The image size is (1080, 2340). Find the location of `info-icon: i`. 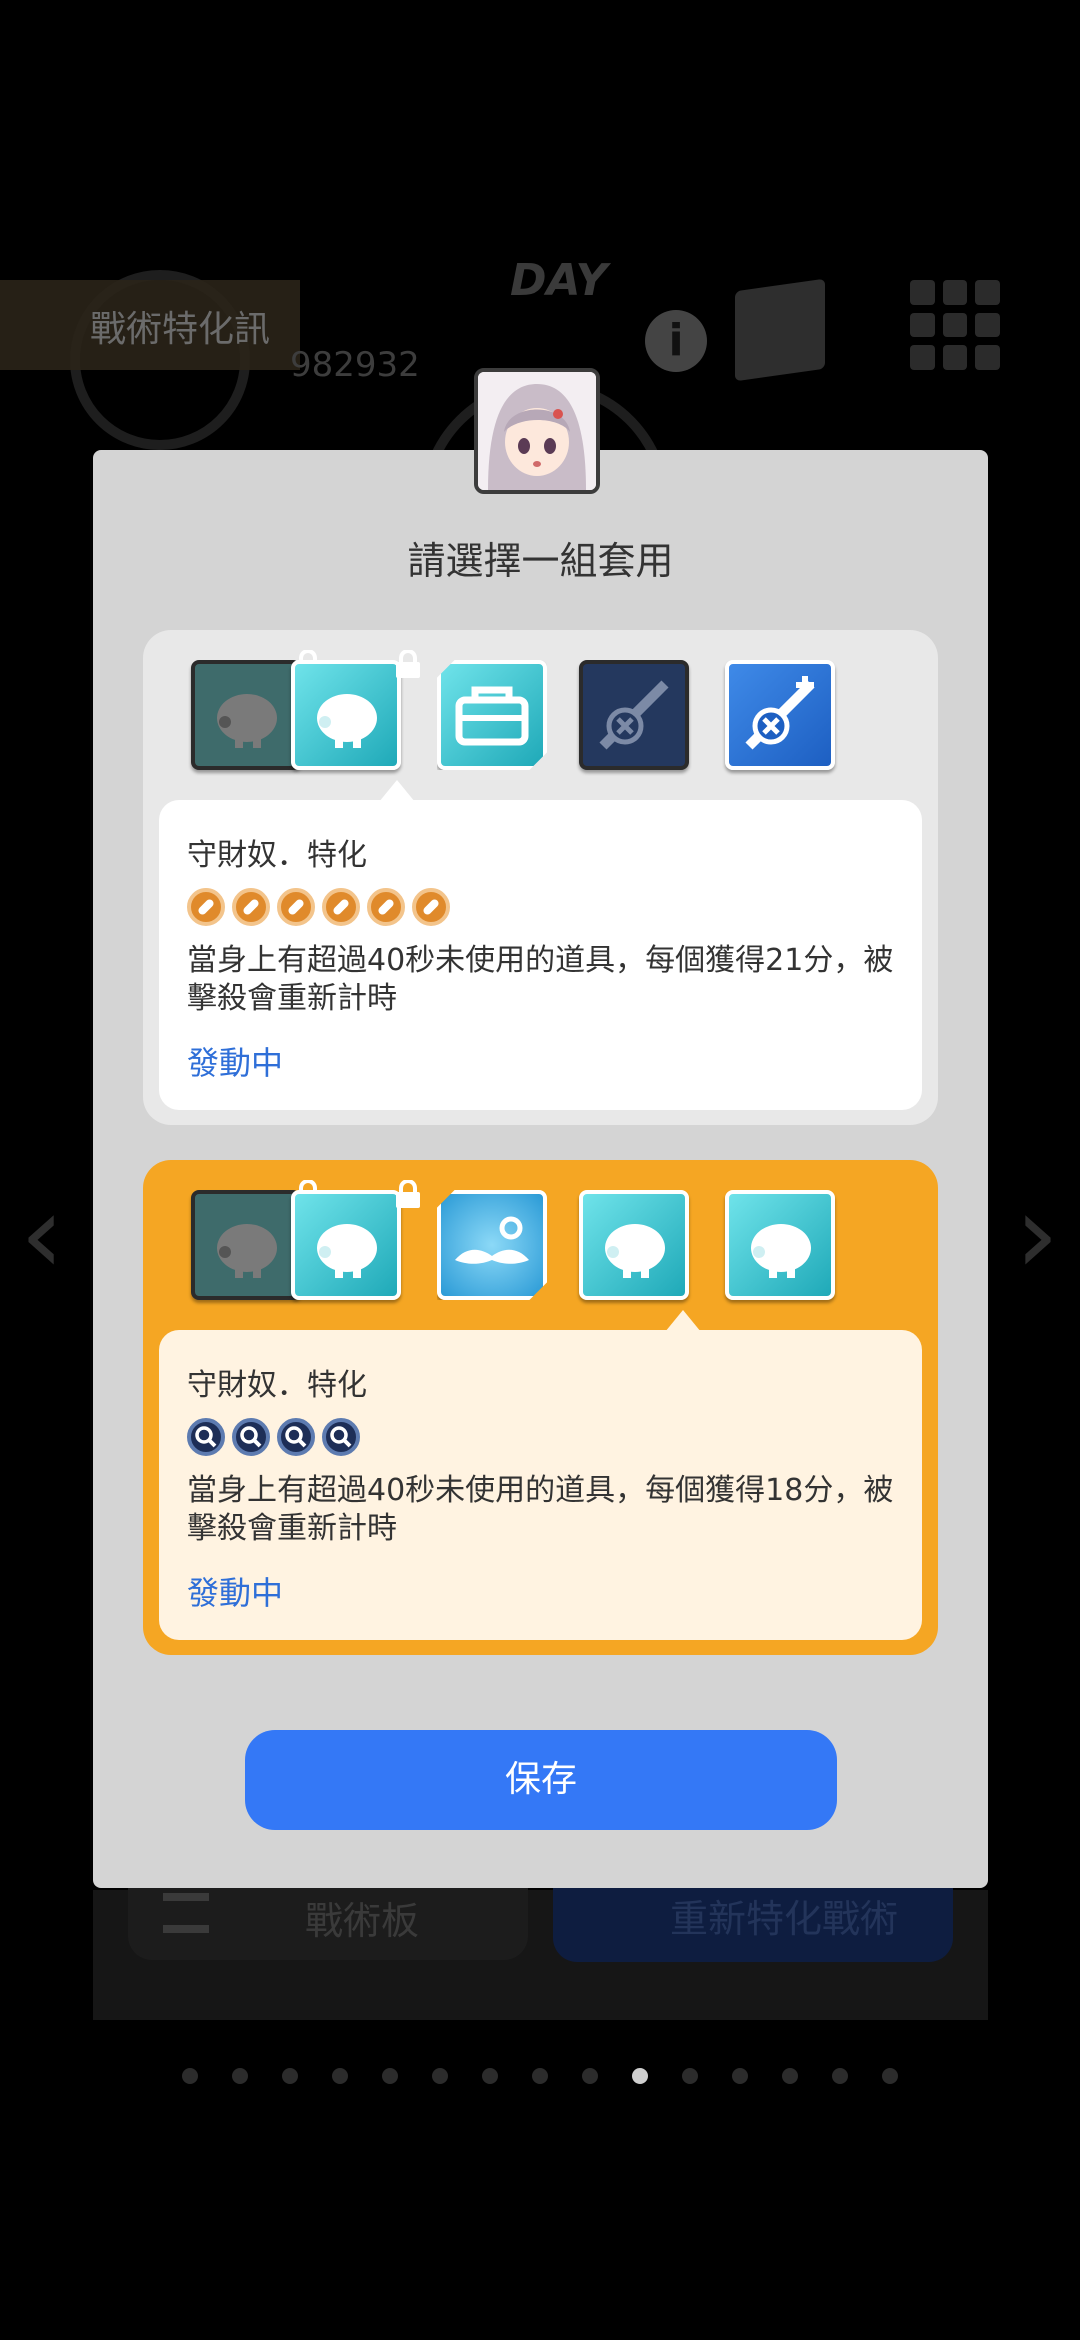

info-icon: i is located at coordinates (676, 341).